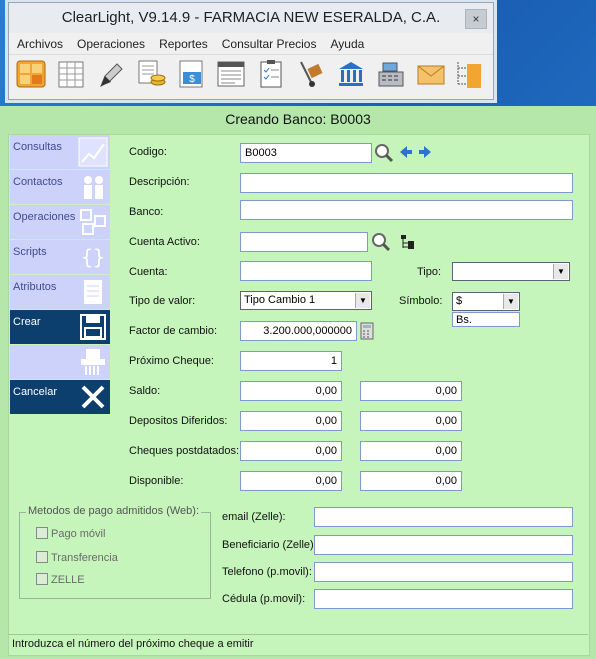 This screenshot has width=596, height=659. What do you see at coordinates (486, 301) in the screenshot?
I see `simbolo-select: $ ▼` at bounding box center [486, 301].